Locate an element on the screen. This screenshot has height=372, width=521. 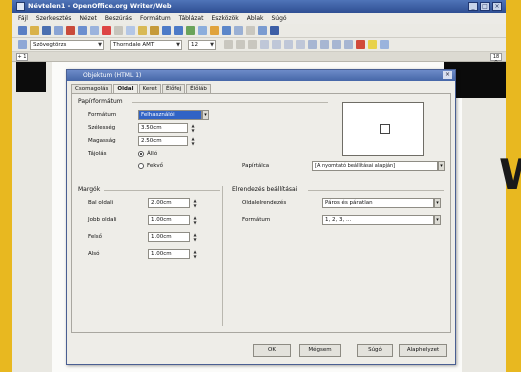
left-margin-field: 2.00cm is located at coordinates (169, 203).